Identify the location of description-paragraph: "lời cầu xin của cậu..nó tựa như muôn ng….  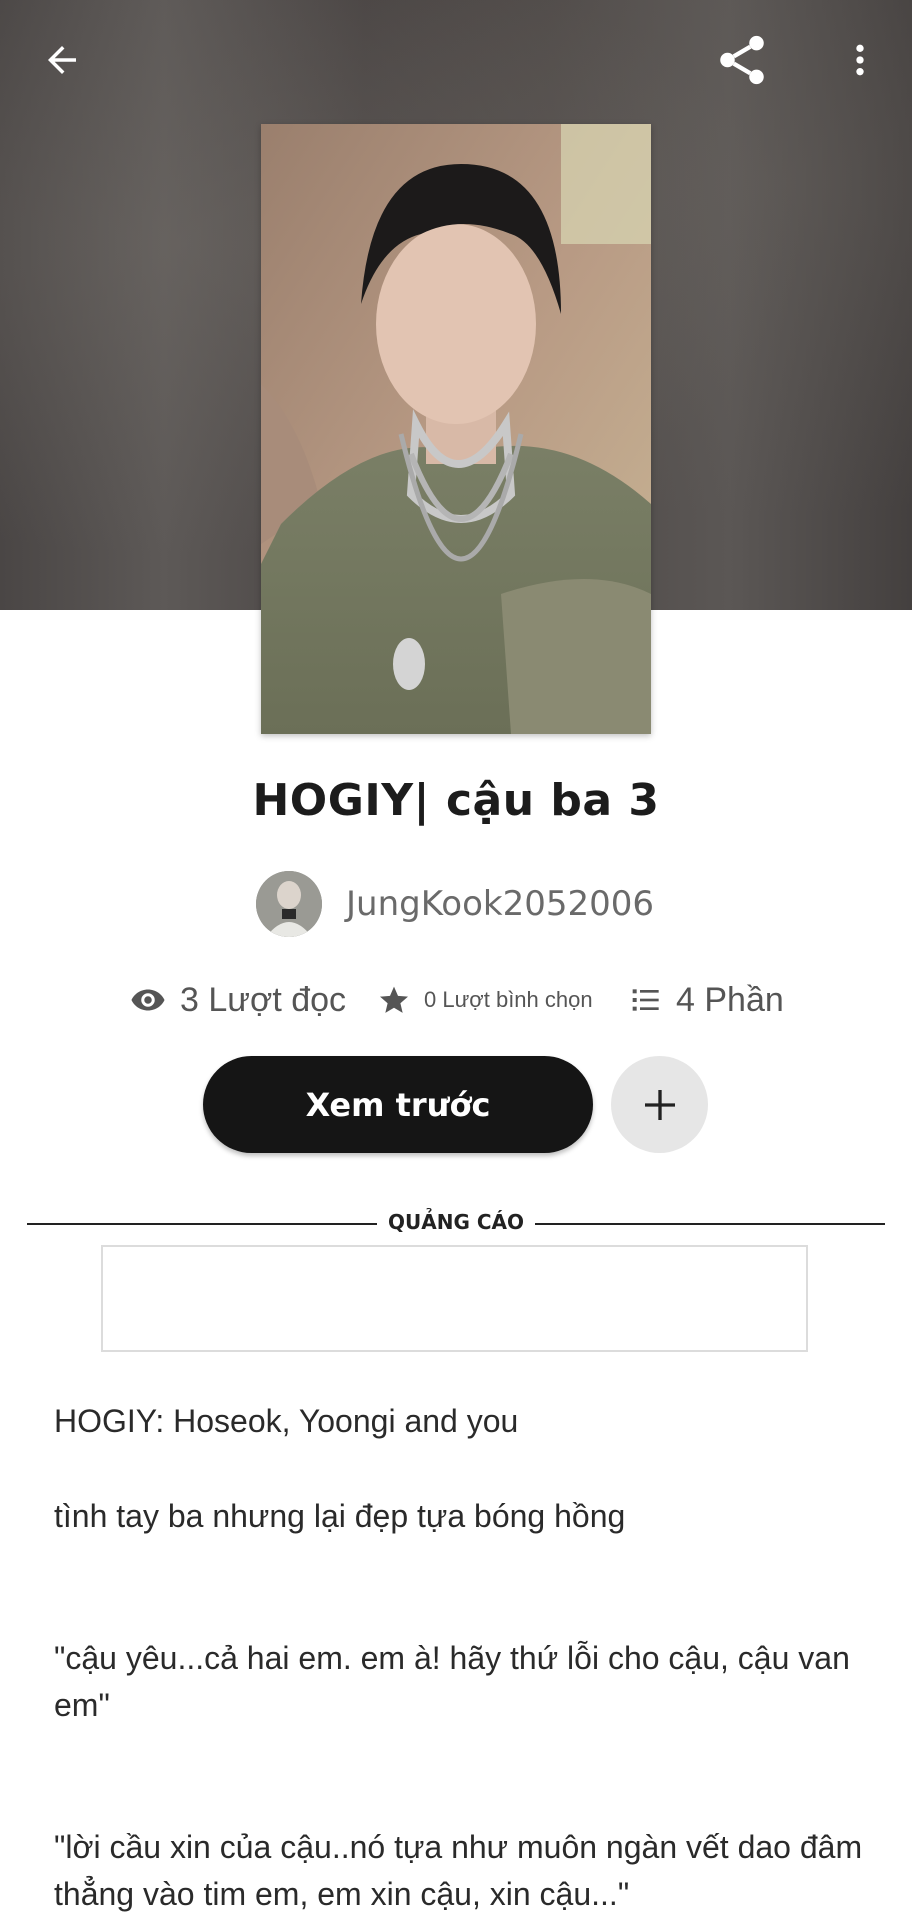
(458, 1870).